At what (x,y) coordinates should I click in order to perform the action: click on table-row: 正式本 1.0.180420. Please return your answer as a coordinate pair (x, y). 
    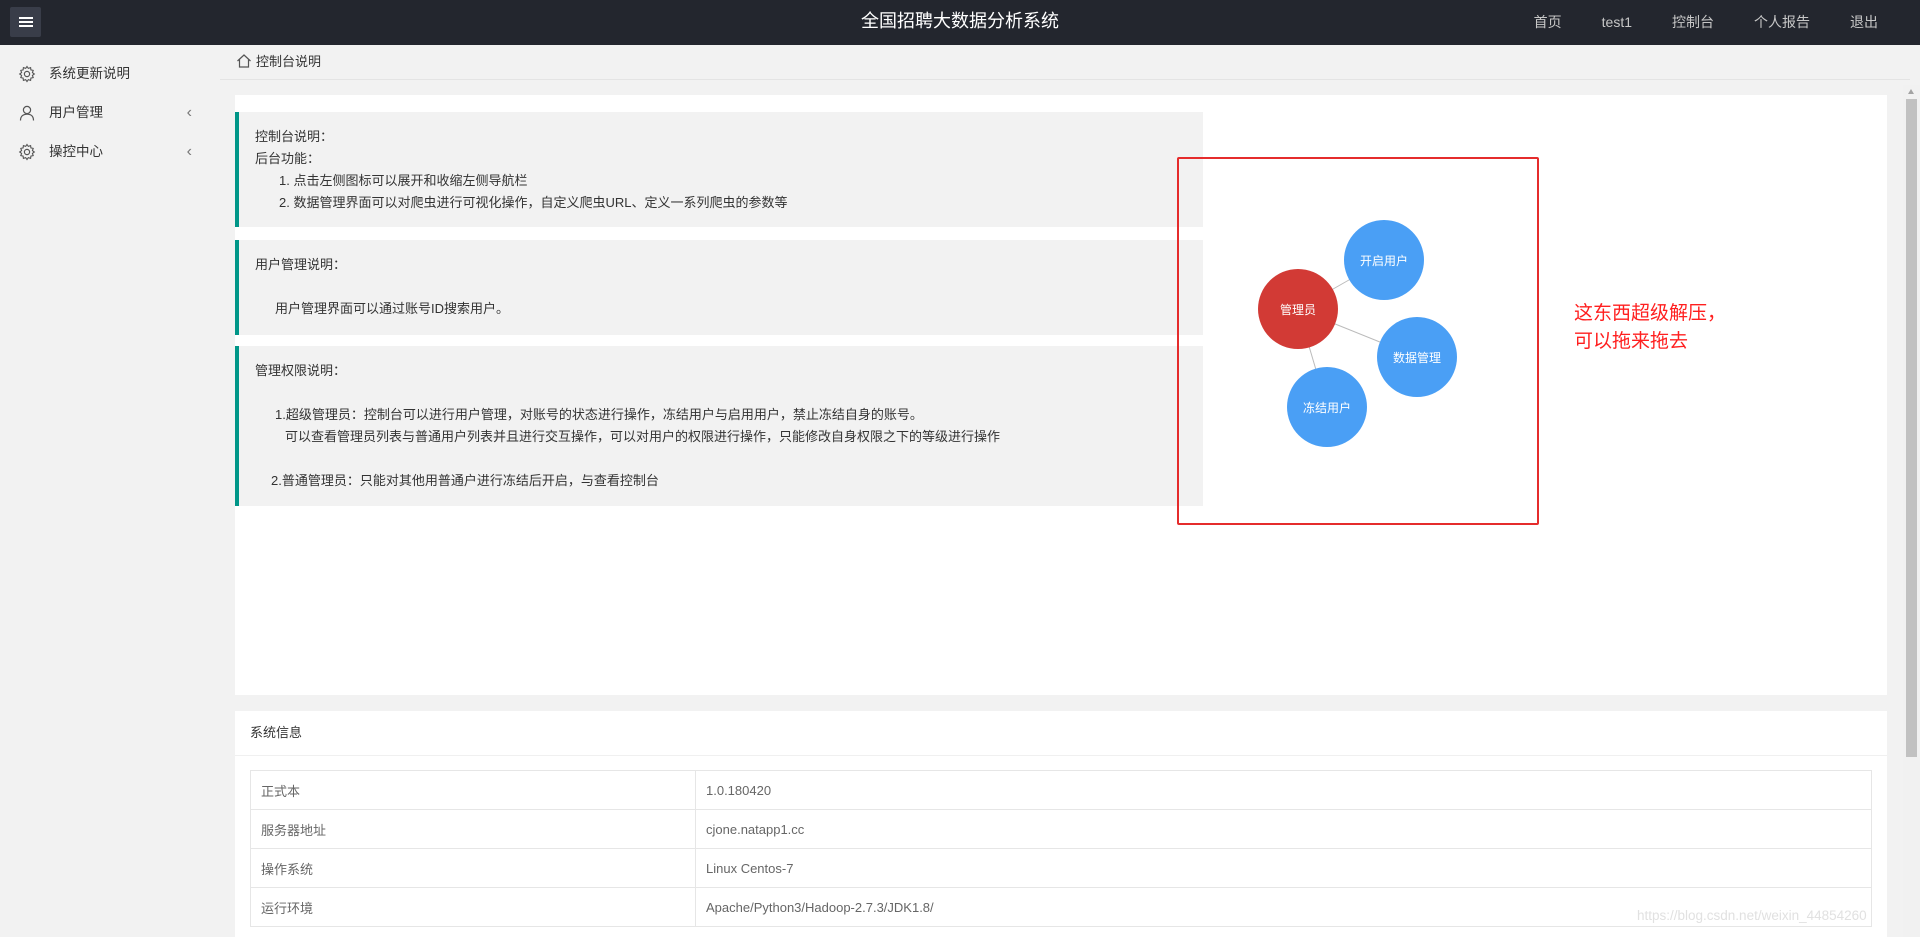
    Looking at the image, I should click on (1061, 790).